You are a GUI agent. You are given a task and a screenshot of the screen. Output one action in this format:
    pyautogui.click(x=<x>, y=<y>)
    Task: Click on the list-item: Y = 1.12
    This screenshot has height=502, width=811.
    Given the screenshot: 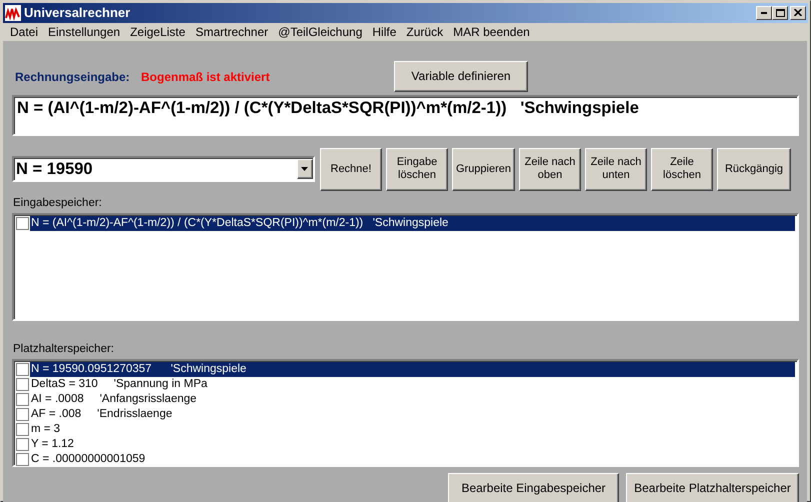 What is the action you would take?
    pyautogui.click(x=412, y=444)
    